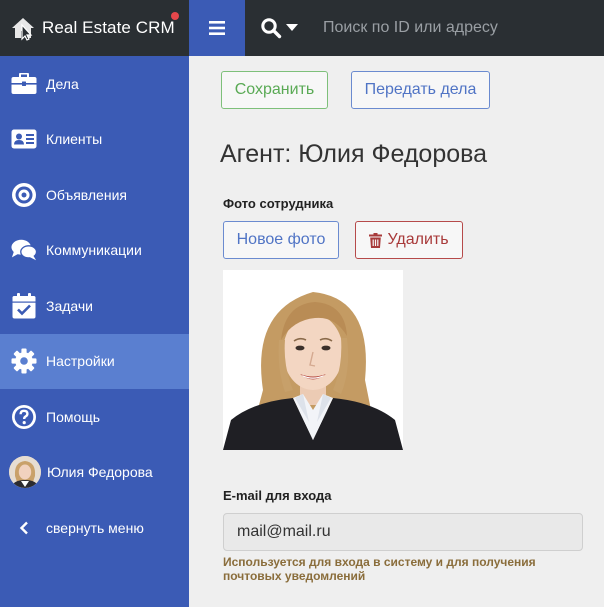 This screenshot has width=604, height=607. Describe the element at coordinates (24, 528) in the screenshot. I see `chevron-left-icon` at that location.